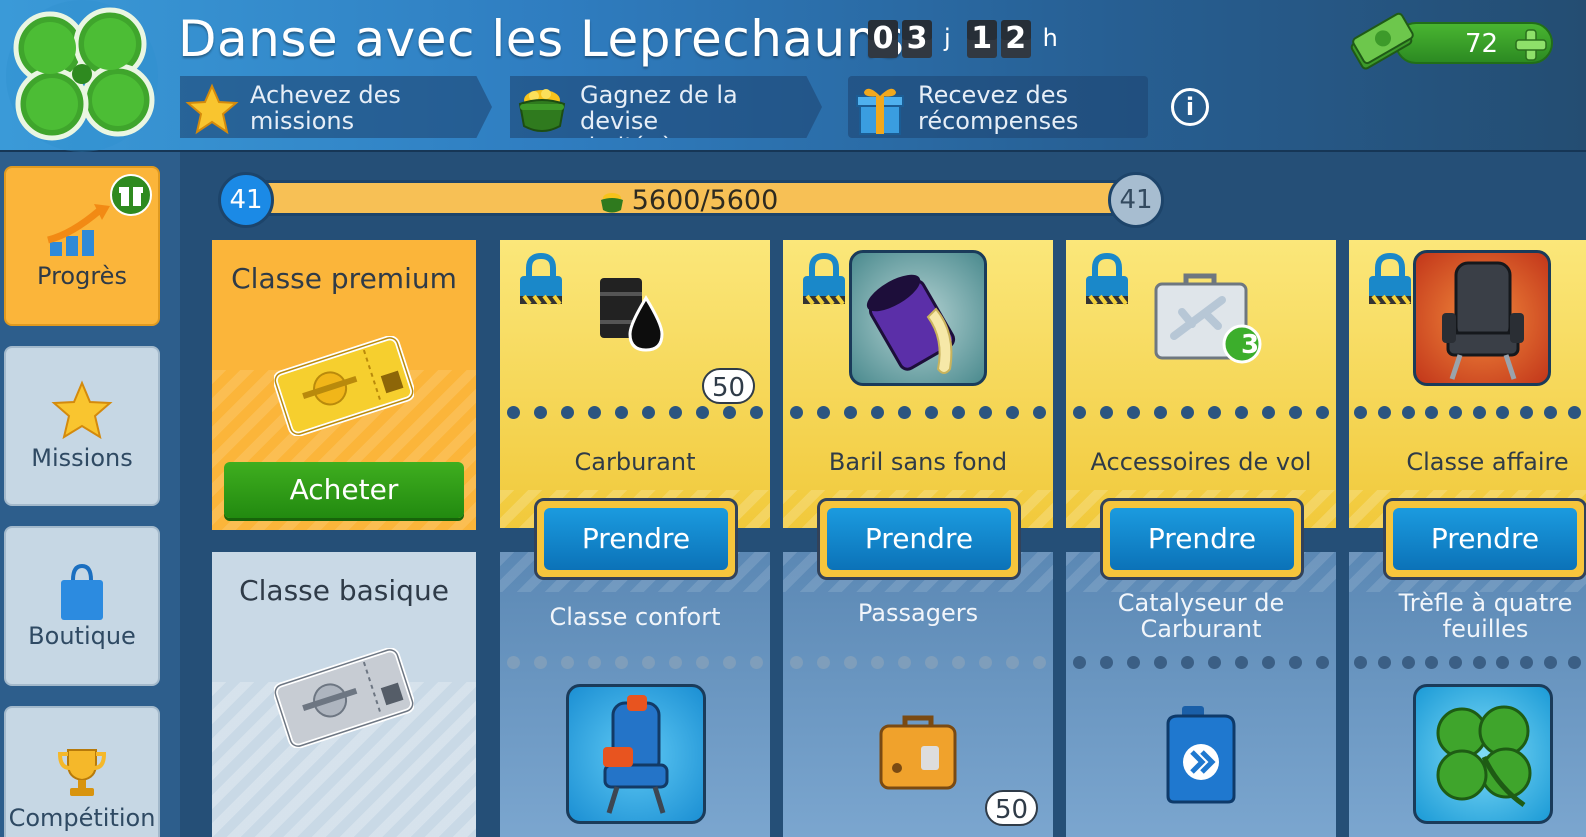 The image size is (1586, 837). I want to click on step-label: missions, so click(302, 121).